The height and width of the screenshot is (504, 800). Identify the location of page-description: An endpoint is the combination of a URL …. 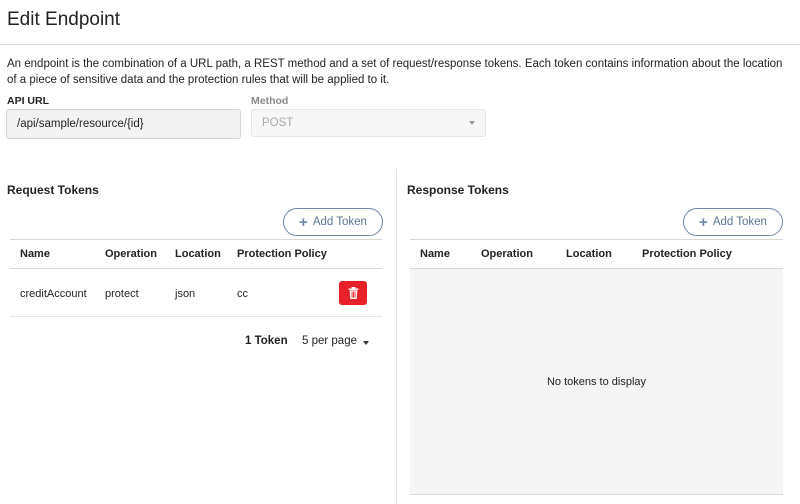
(395, 72).